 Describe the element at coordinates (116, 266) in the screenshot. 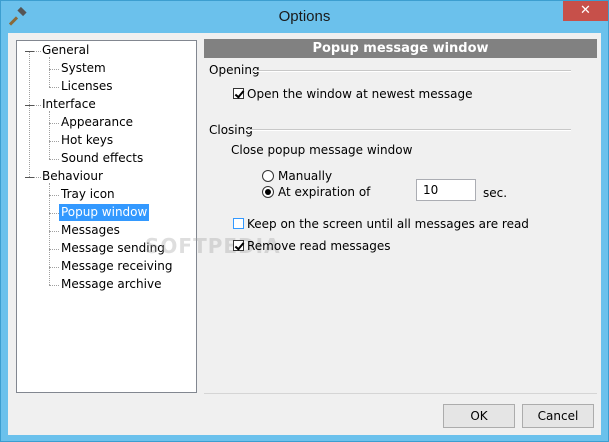

I see `tree-item-message-receiving: Message receiving` at that location.